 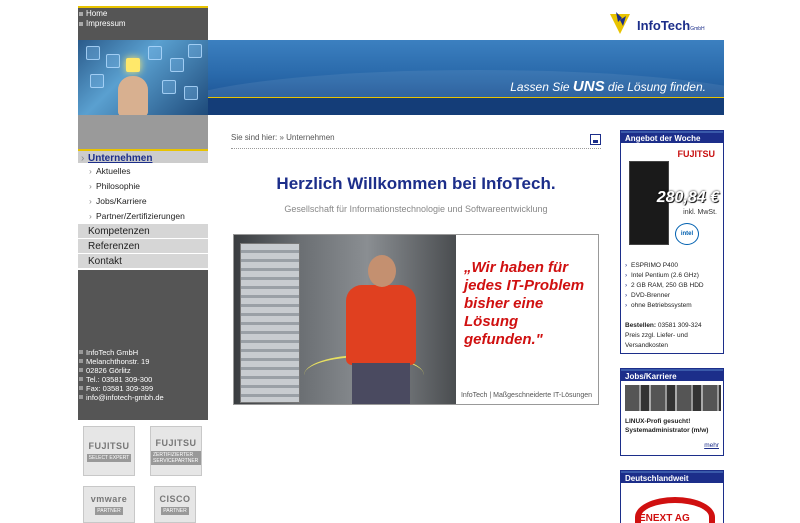 I want to click on banner-slogan: Lassen Sie UNS die Lösung finden., so click(x=608, y=86).